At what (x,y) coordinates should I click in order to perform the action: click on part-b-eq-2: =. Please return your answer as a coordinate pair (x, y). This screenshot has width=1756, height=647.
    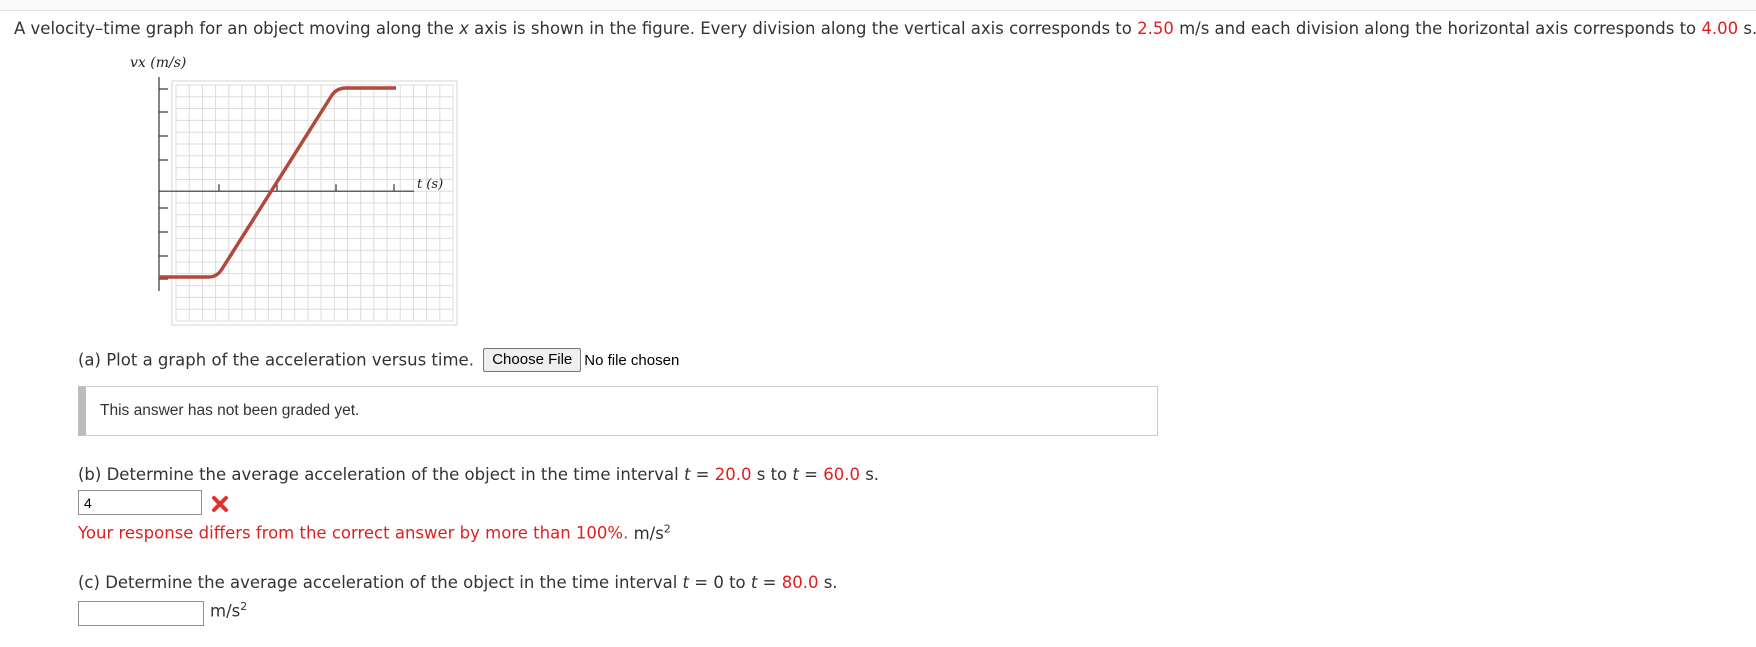
    Looking at the image, I should click on (811, 474).